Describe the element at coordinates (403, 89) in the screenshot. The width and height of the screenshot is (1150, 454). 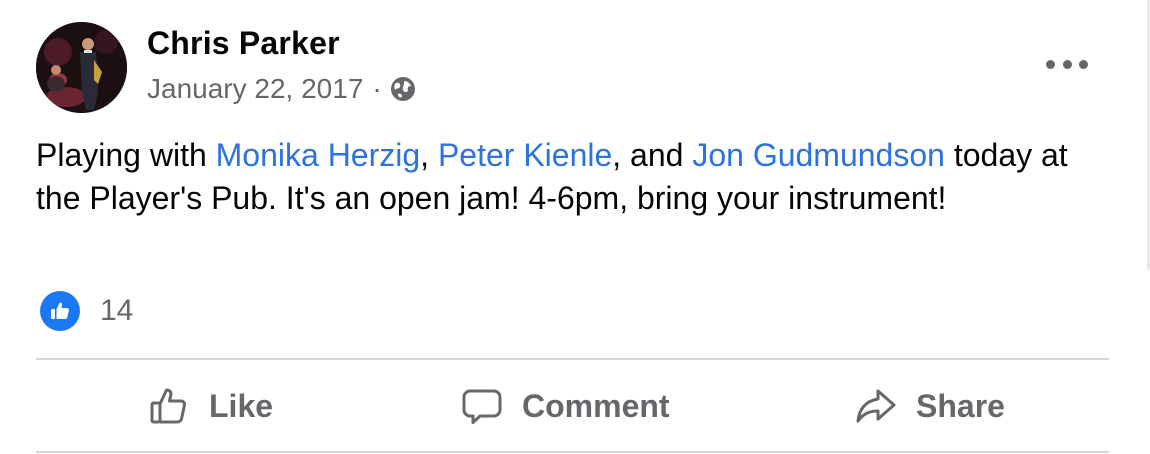
I see `globe-icon` at that location.